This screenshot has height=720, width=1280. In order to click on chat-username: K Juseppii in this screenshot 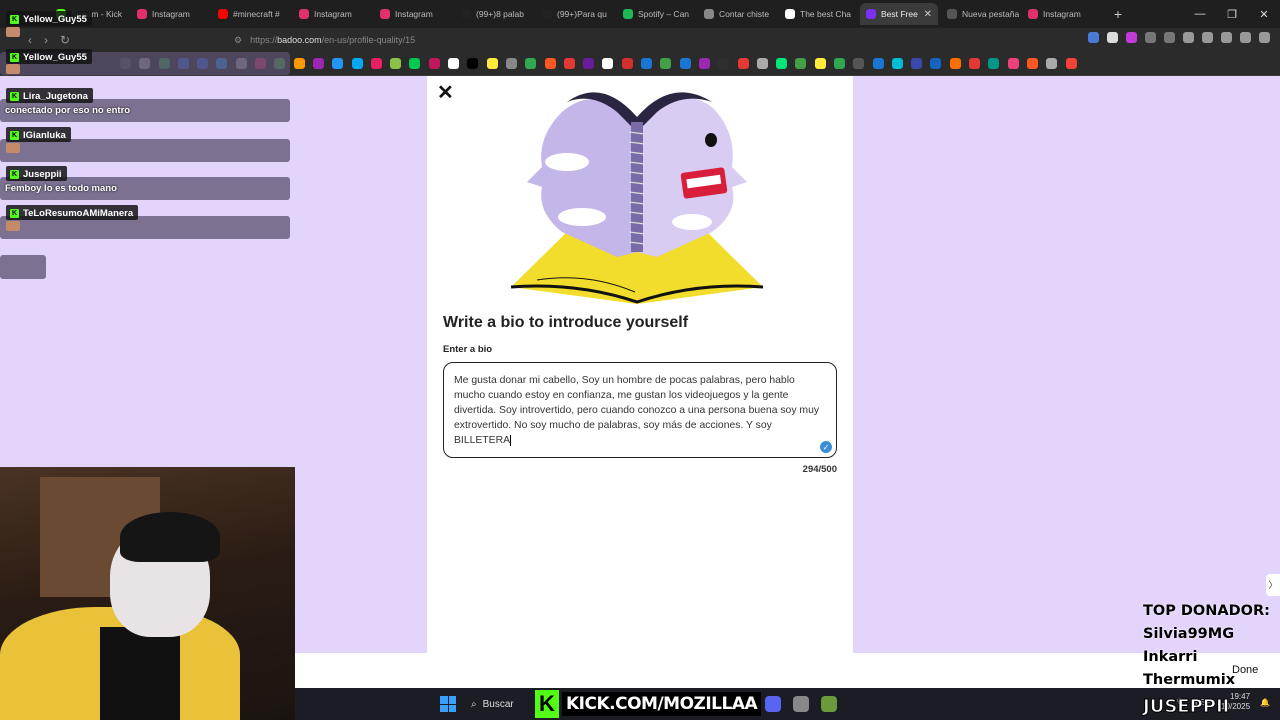, I will do `click(36, 173)`.